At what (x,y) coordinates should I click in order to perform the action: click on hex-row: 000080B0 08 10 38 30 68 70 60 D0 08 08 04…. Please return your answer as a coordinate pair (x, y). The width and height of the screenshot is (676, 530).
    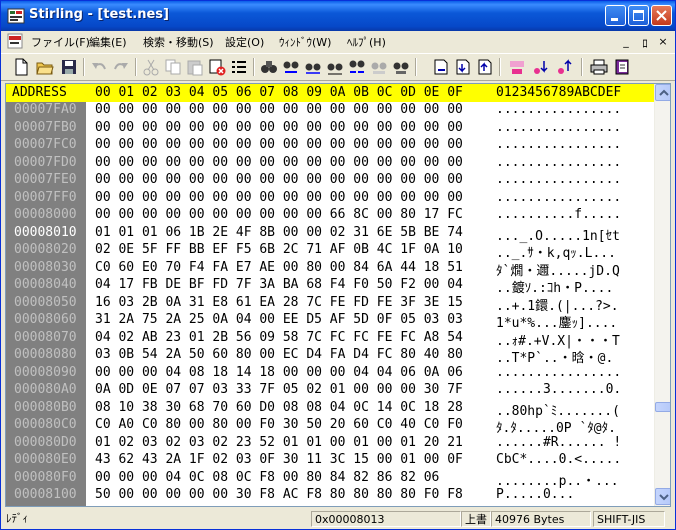
    Looking at the image, I should click on (330, 409).